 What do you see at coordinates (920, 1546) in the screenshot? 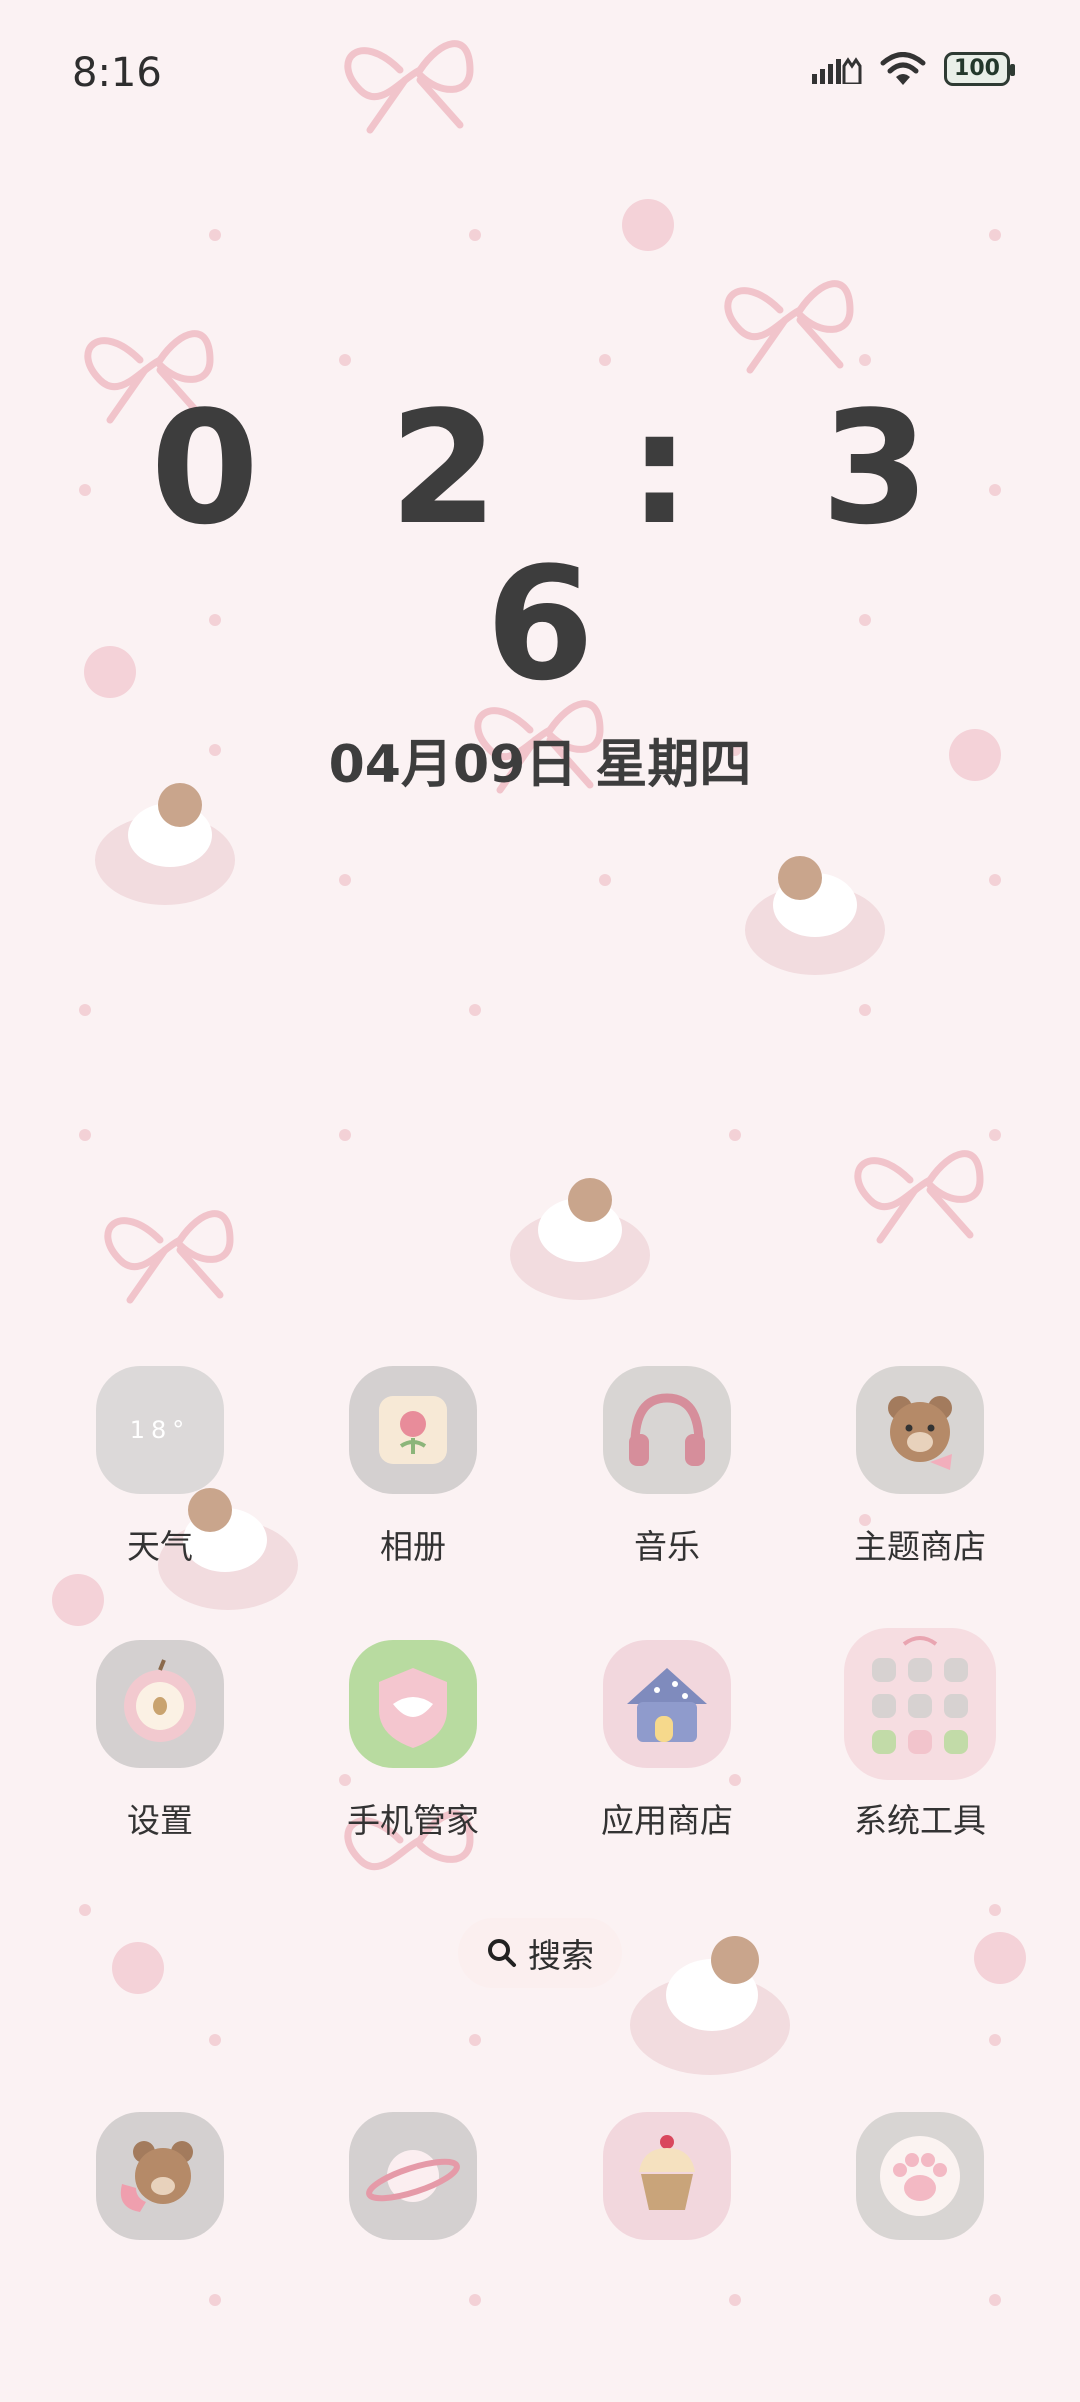
I see `app-label: 主题商店` at bounding box center [920, 1546].